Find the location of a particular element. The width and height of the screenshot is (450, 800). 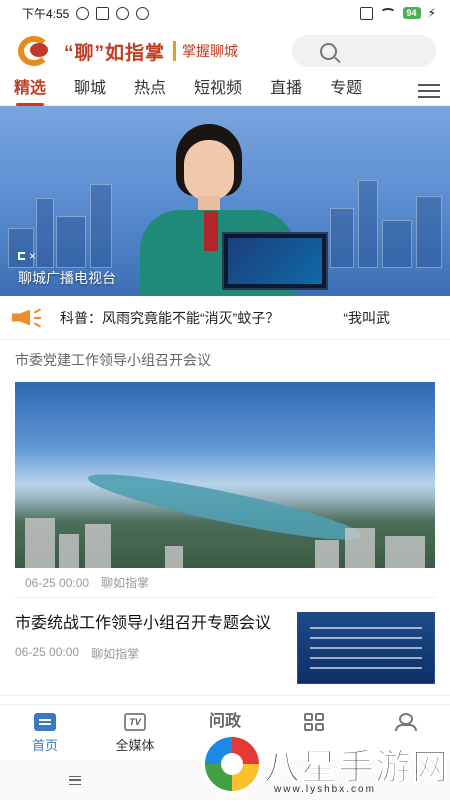

nav-all-media-label: 全媒体 is located at coordinates (135, 745).